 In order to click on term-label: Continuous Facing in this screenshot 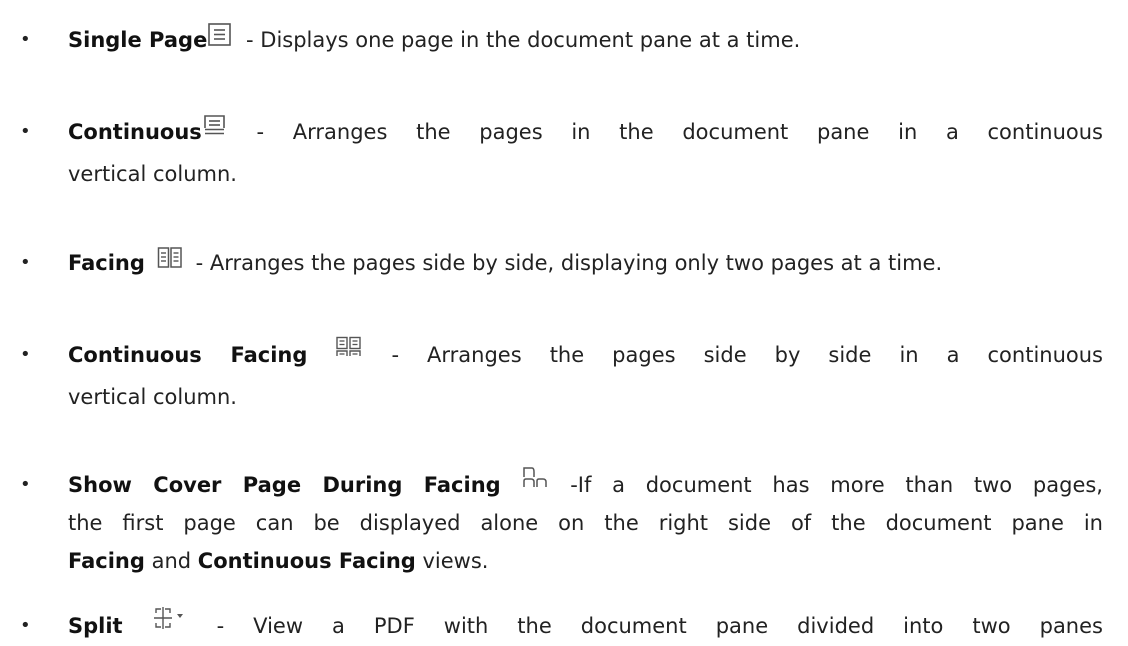, I will do `click(188, 355)`.